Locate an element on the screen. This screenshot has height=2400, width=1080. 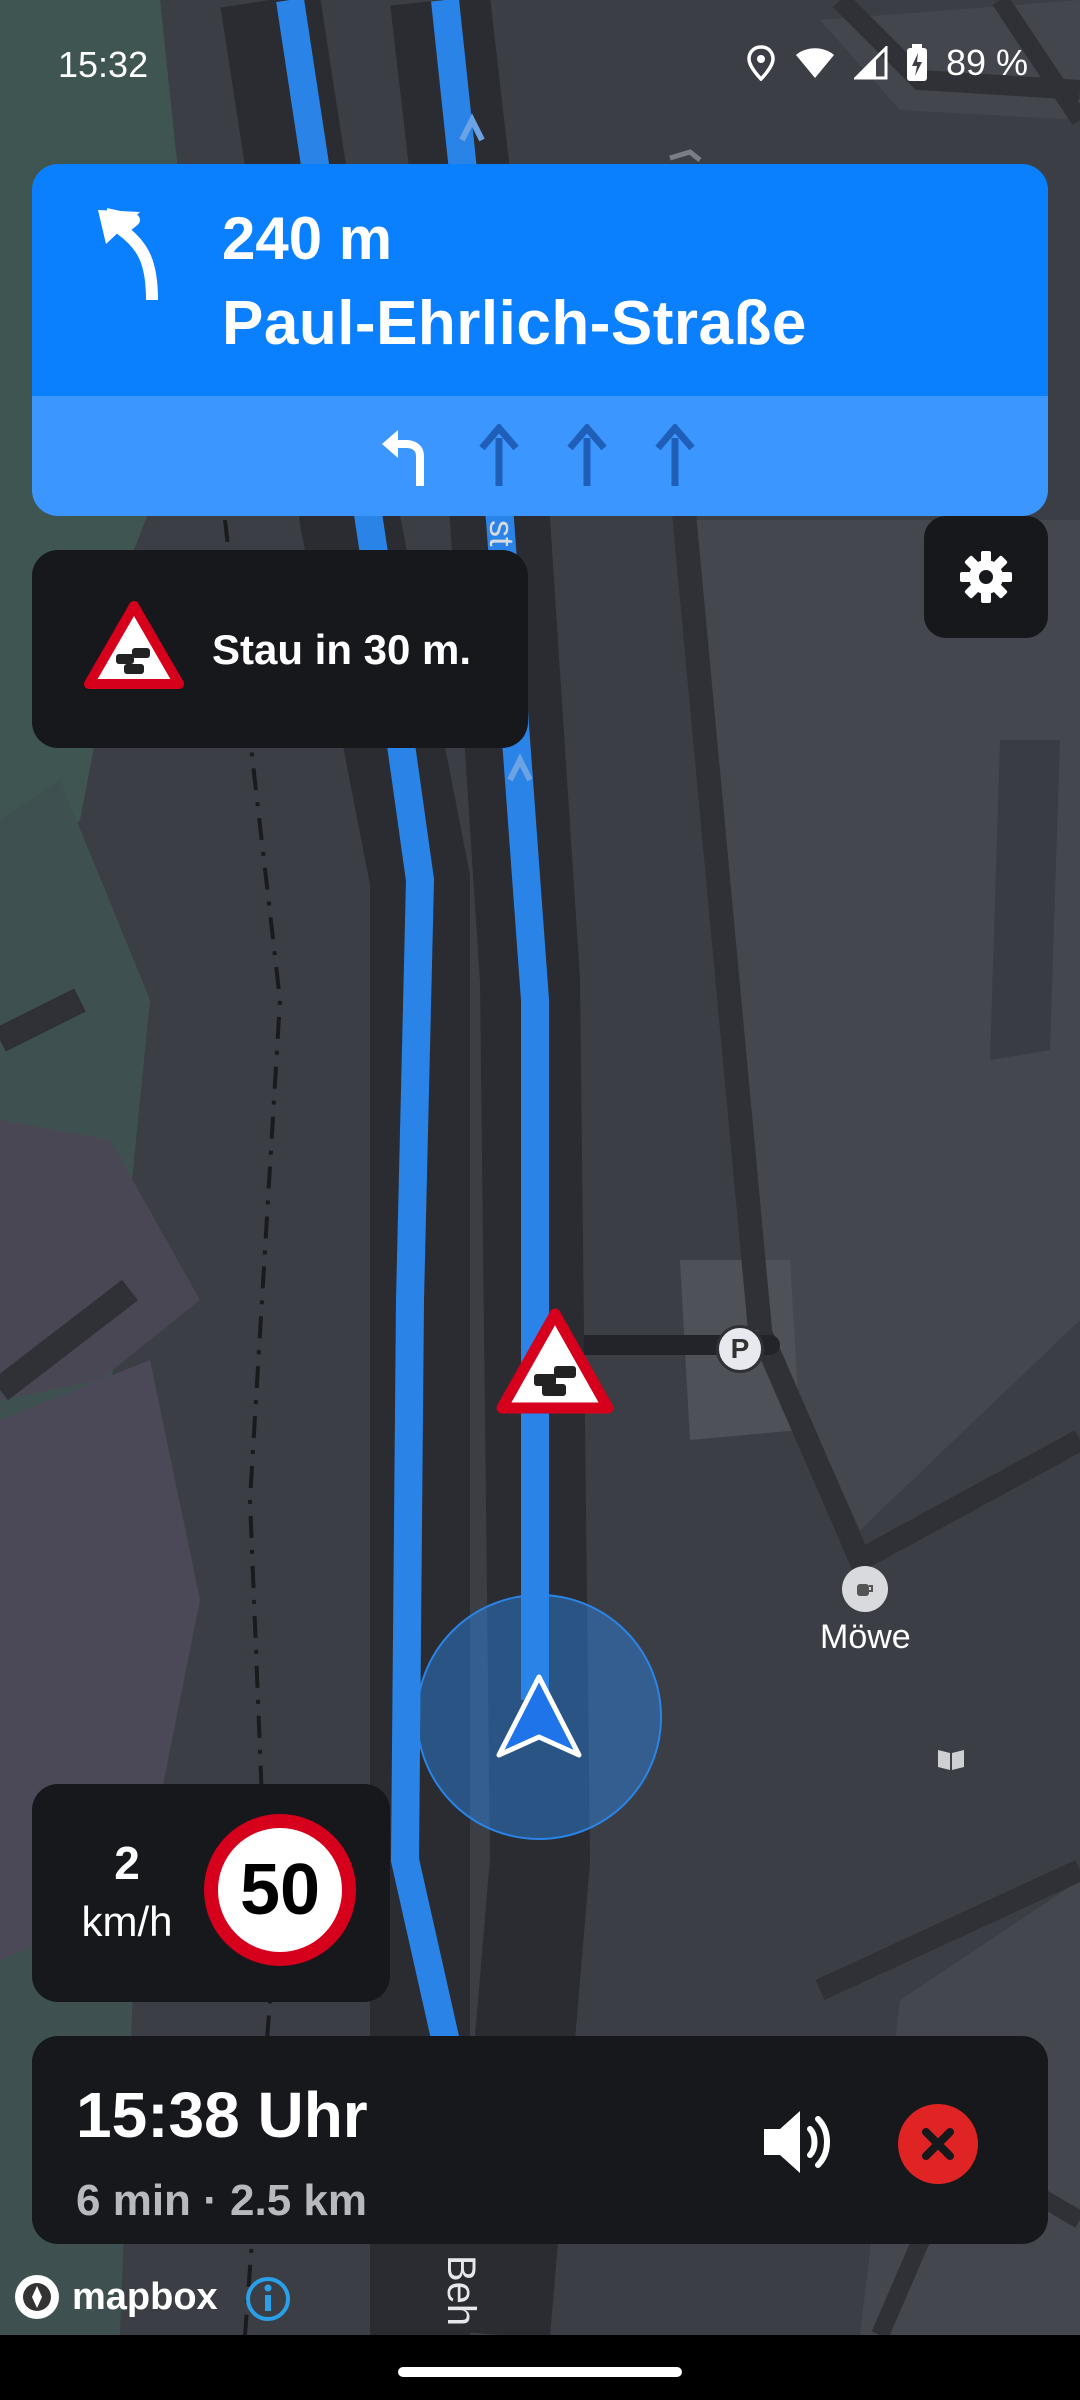
status-time: 15:32 is located at coordinates (103, 64).